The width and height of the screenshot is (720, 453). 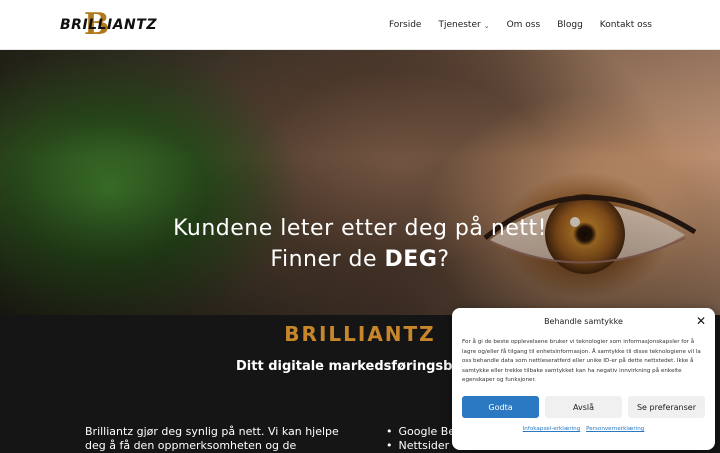 What do you see at coordinates (552, 429) in the screenshot?
I see `cookie-policy-link: Infokapsel-erklæring` at bounding box center [552, 429].